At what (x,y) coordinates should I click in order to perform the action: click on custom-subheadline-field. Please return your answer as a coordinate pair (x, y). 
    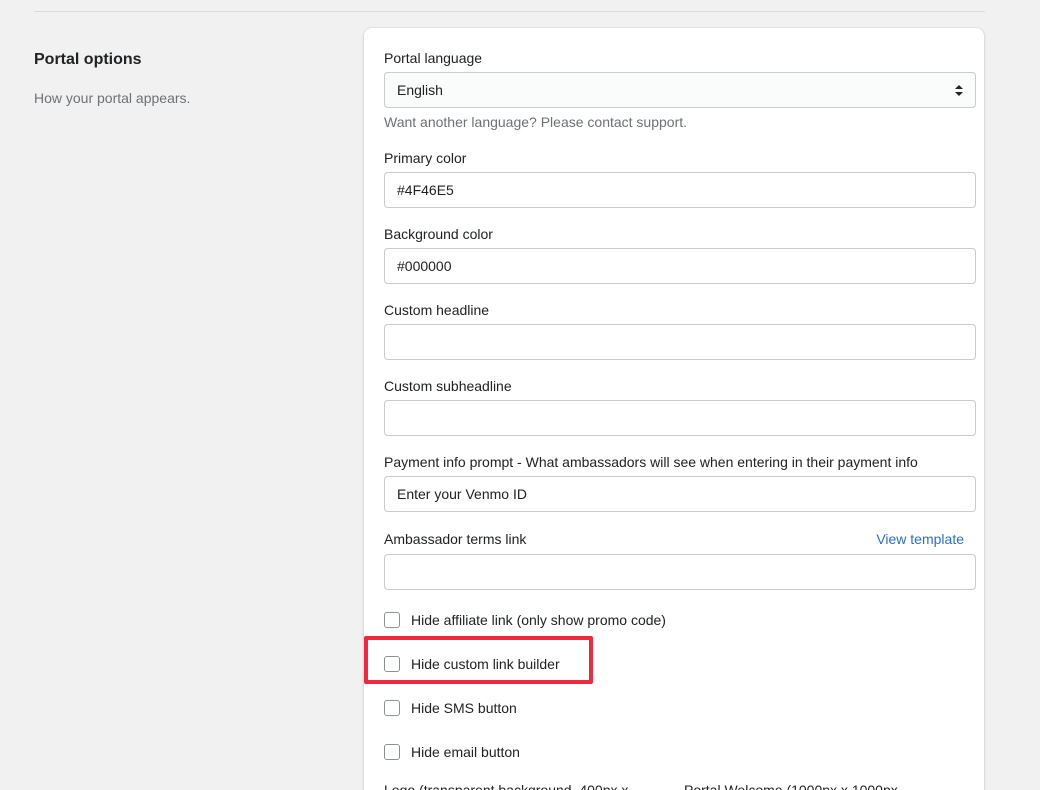
    Looking at the image, I should click on (680, 418).